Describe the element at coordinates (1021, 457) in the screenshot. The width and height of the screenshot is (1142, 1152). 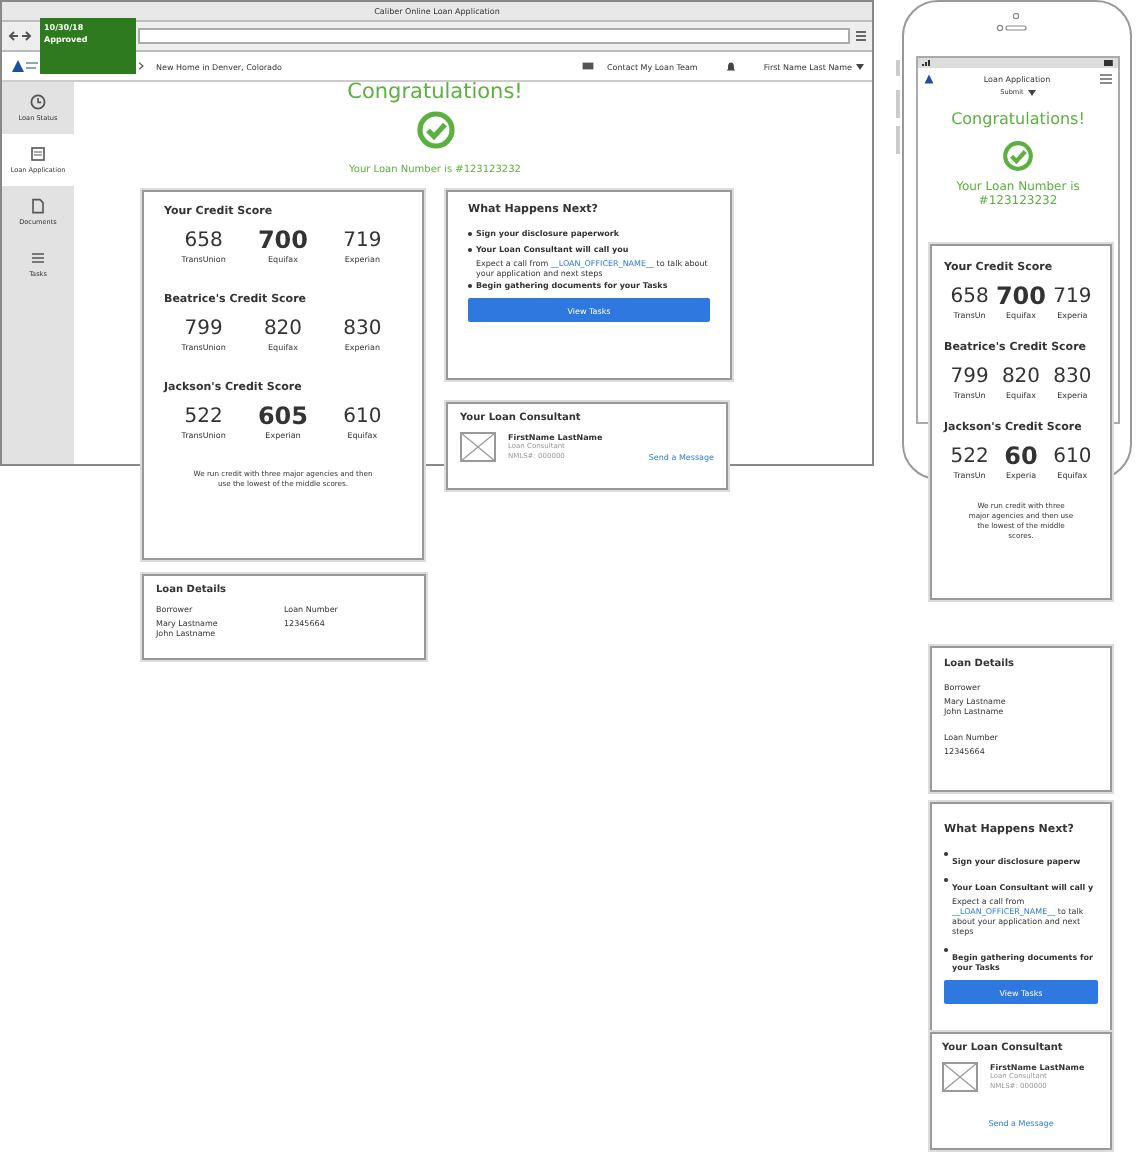
I see `credit-score: 60` at that location.